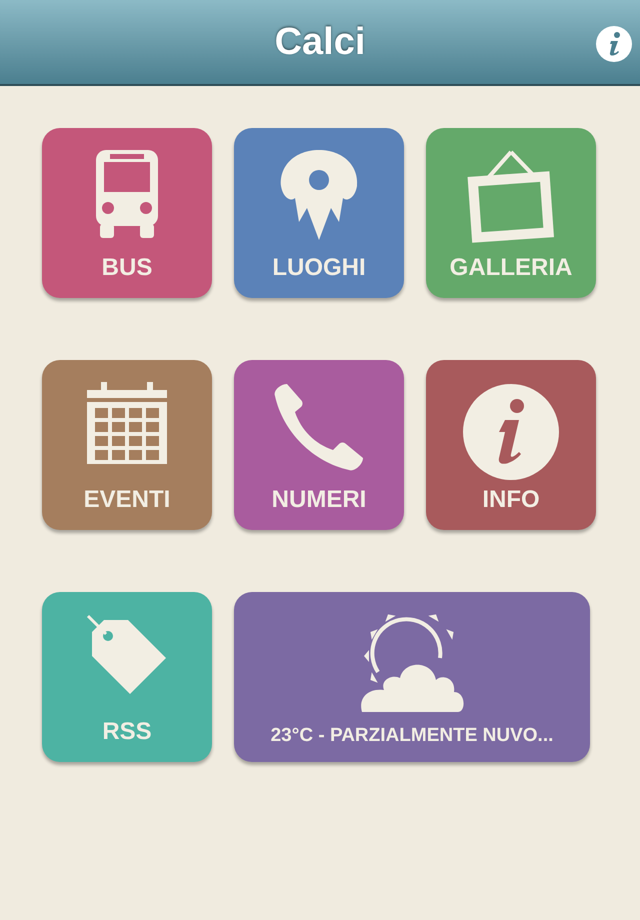 The image size is (640, 920). Describe the element at coordinates (319, 427) in the screenshot. I see `phone-icon` at that location.